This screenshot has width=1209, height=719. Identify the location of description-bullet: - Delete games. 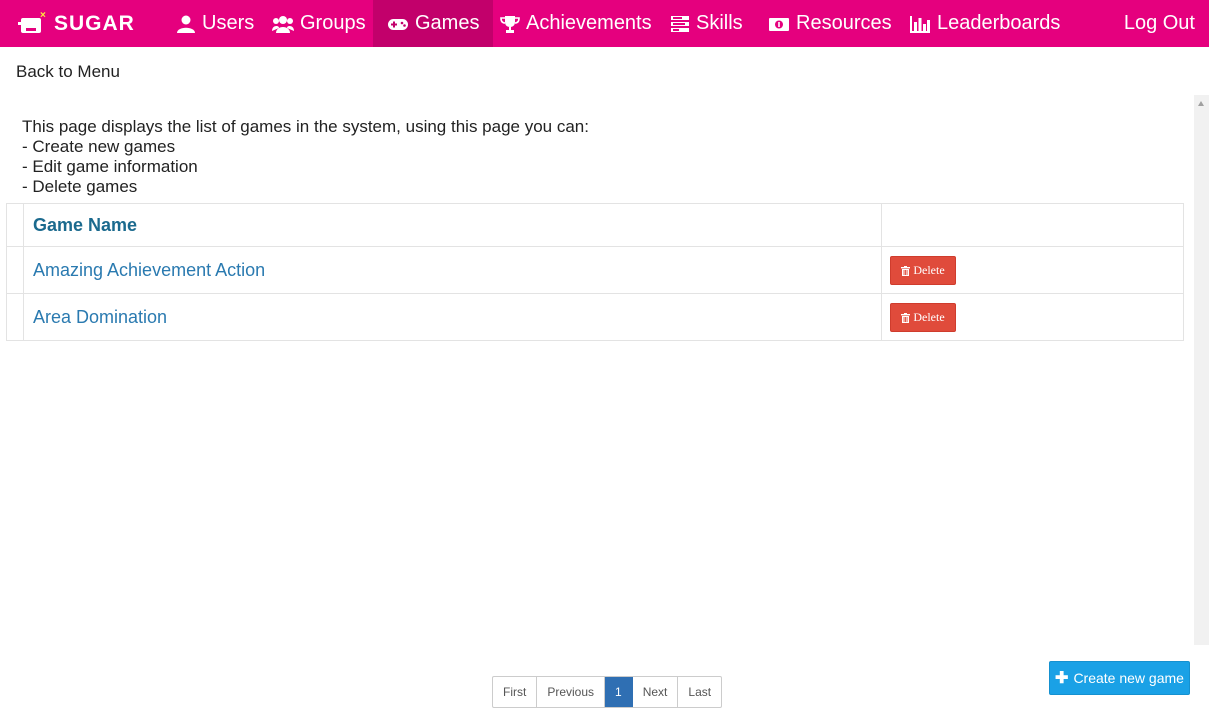
(80, 186).